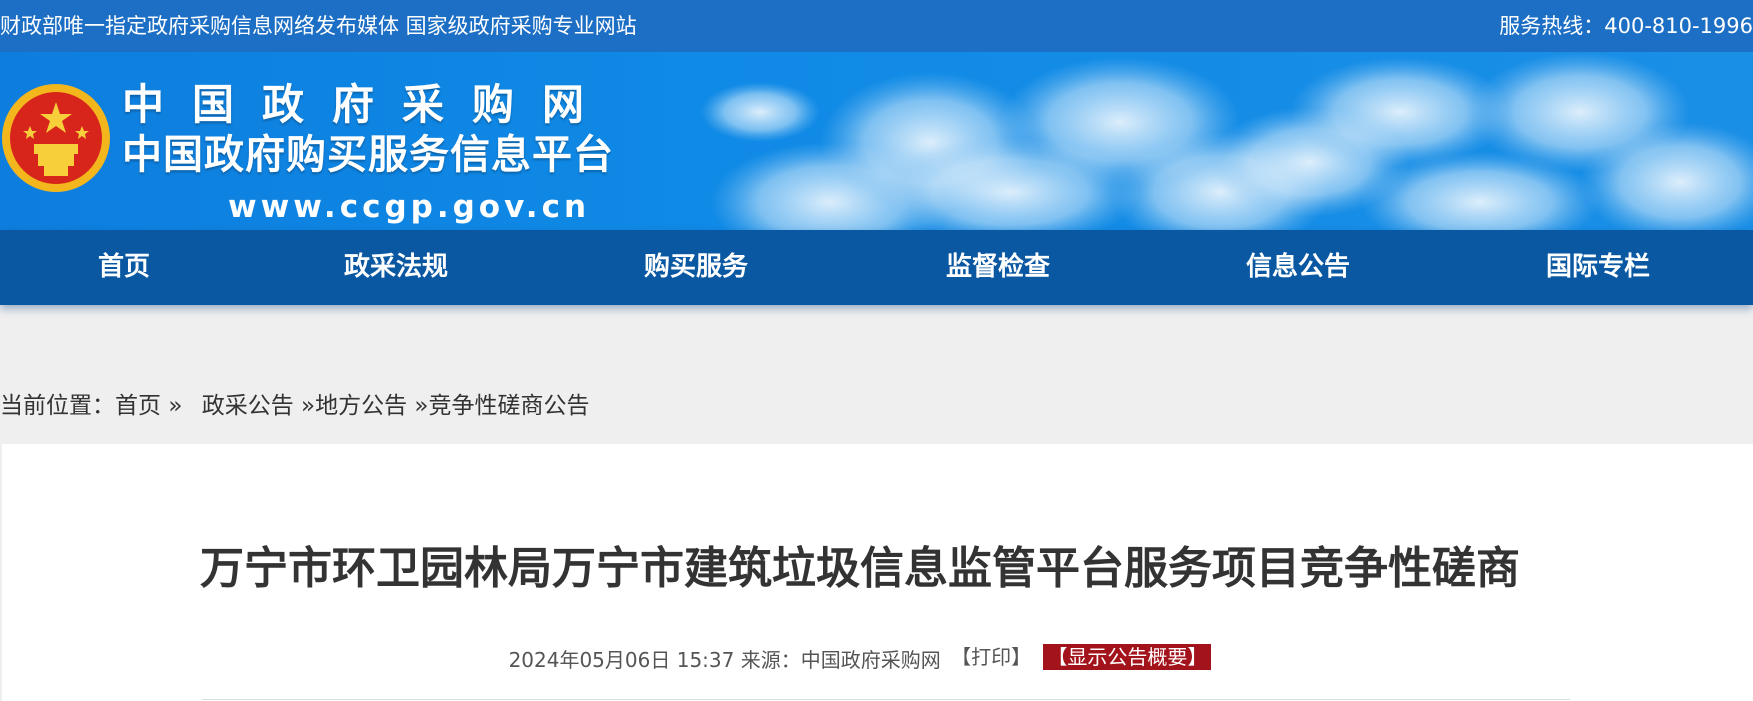 This screenshot has width=1753, height=701. I want to click on article-title: 万宁市环卫园林局万宁市建筑垃圾信息监管平台服务项目竞争性磋商, so click(860, 568).